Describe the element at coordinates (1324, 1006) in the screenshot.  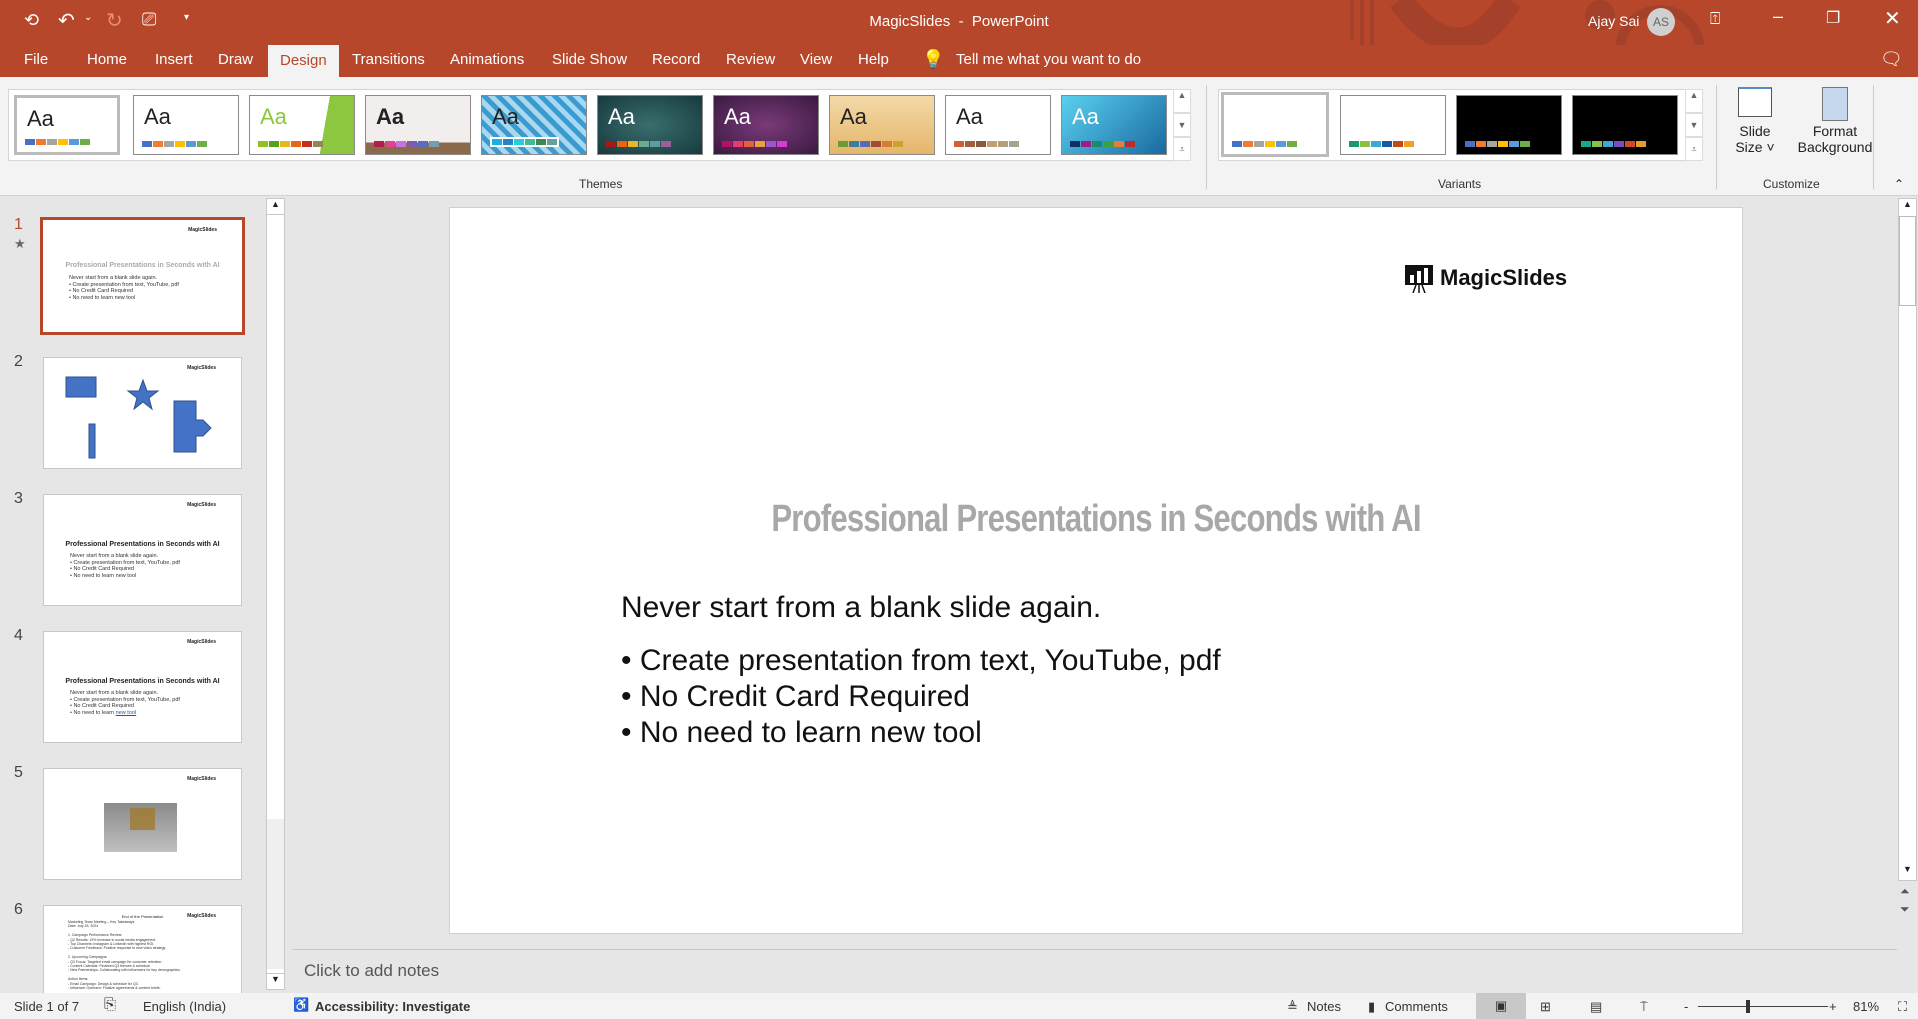
I see `notes-button: Notes` at that location.